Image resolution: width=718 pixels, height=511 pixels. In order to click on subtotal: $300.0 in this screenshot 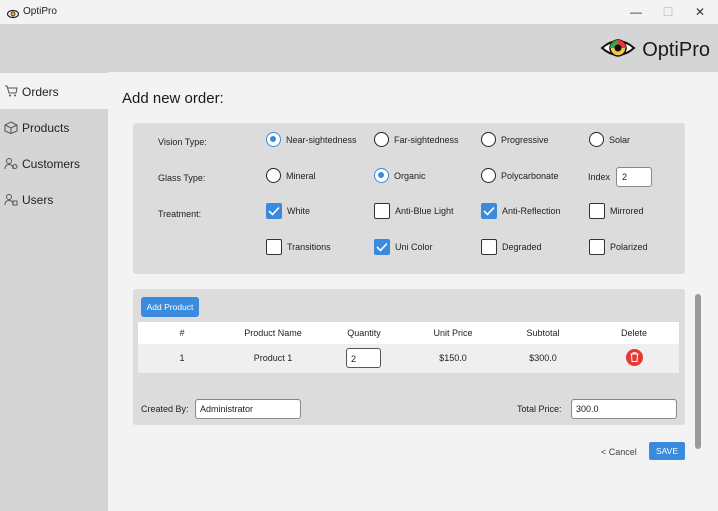, I will do `click(543, 358)`.